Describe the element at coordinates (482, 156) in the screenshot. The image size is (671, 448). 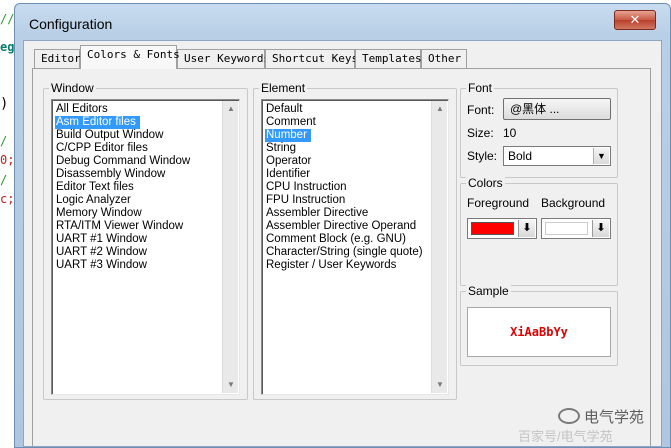
I see `style-label: Style:` at that location.